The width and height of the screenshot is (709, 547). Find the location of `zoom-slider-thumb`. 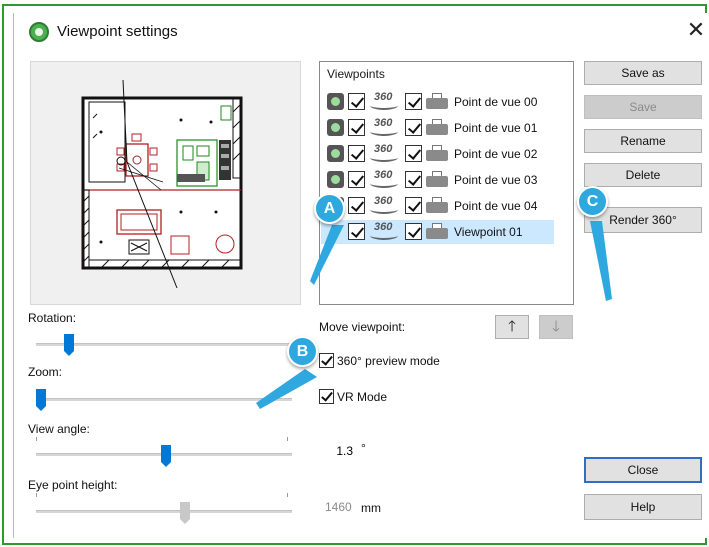

zoom-slider-thumb is located at coordinates (41, 400).